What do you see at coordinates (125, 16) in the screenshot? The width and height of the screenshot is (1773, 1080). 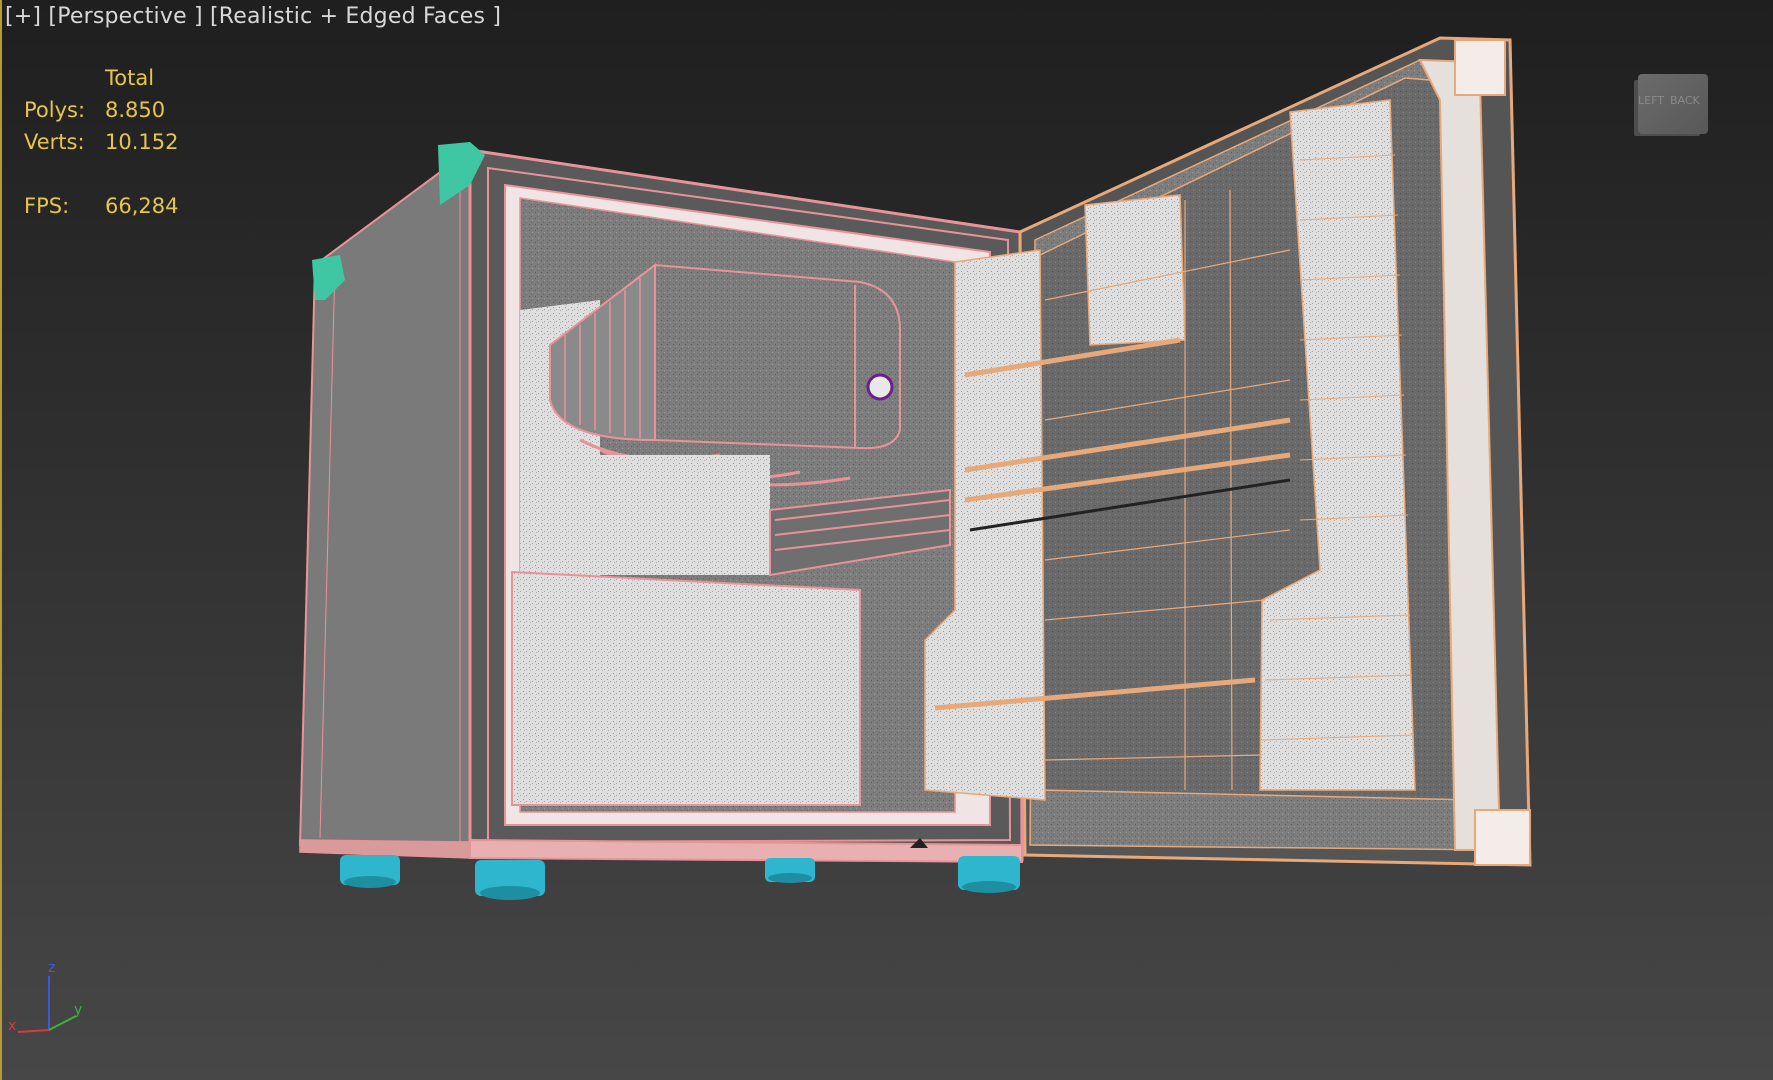 I see `viewport-point-of-view-menu: [Perspective ]` at bounding box center [125, 16].